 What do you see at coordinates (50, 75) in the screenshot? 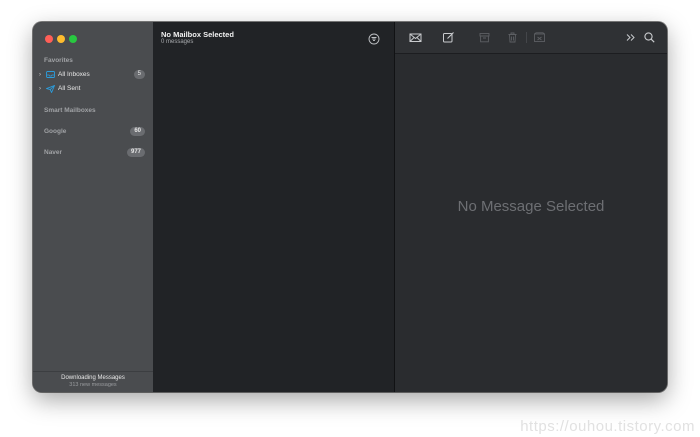
I see `inbox-icon` at bounding box center [50, 75].